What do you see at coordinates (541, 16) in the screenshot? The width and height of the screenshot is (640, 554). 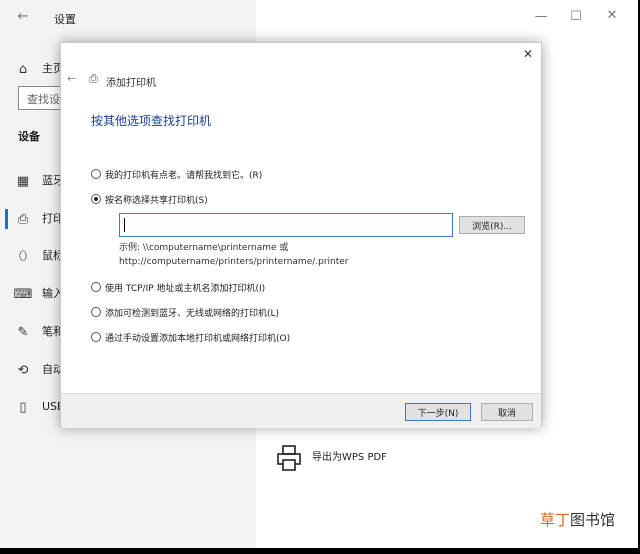 I see `minimize-icon: —` at bounding box center [541, 16].